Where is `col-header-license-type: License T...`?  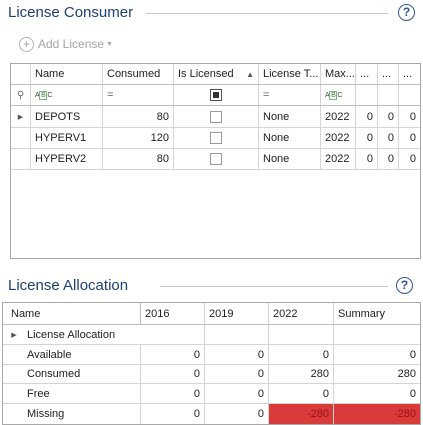
col-header-license-type: License T... is located at coordinates (289, 74).